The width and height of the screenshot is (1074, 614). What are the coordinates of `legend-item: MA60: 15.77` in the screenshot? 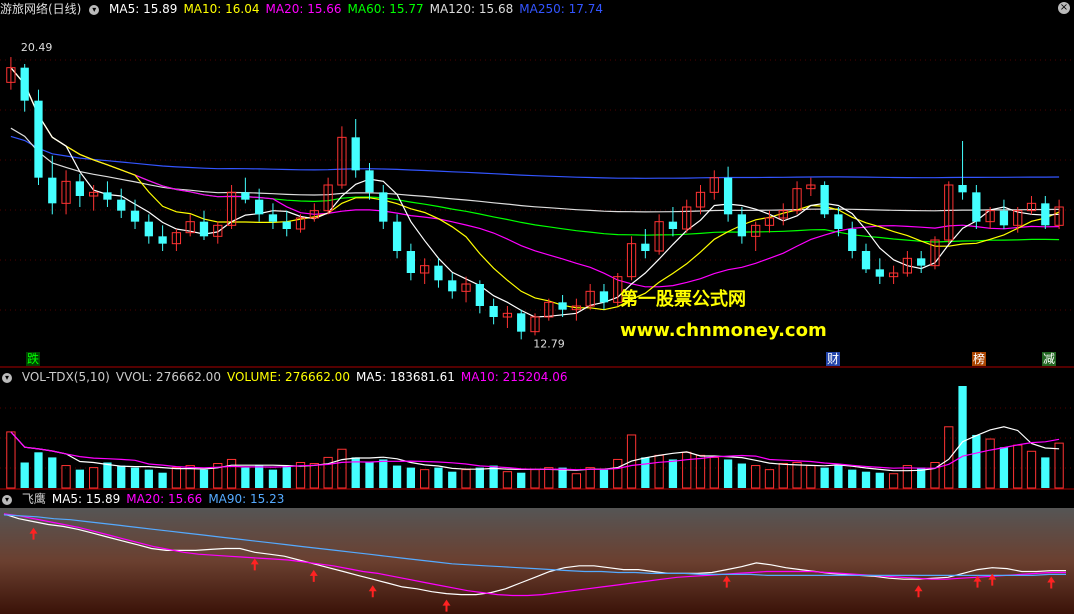 It's located at (385, 9).